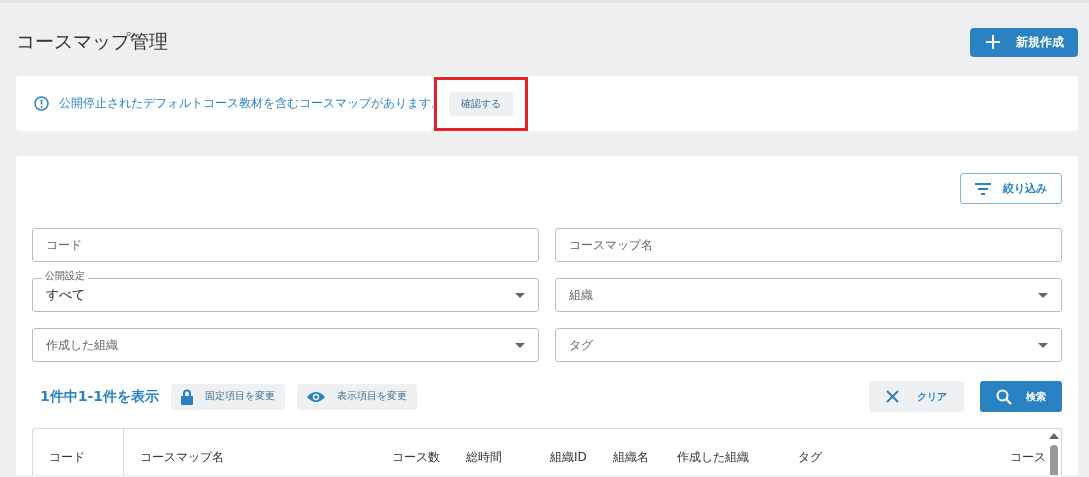  Describe the element at coordinates (1054, 436) in the screenshot. I see `scroll-up-icon` at that location.